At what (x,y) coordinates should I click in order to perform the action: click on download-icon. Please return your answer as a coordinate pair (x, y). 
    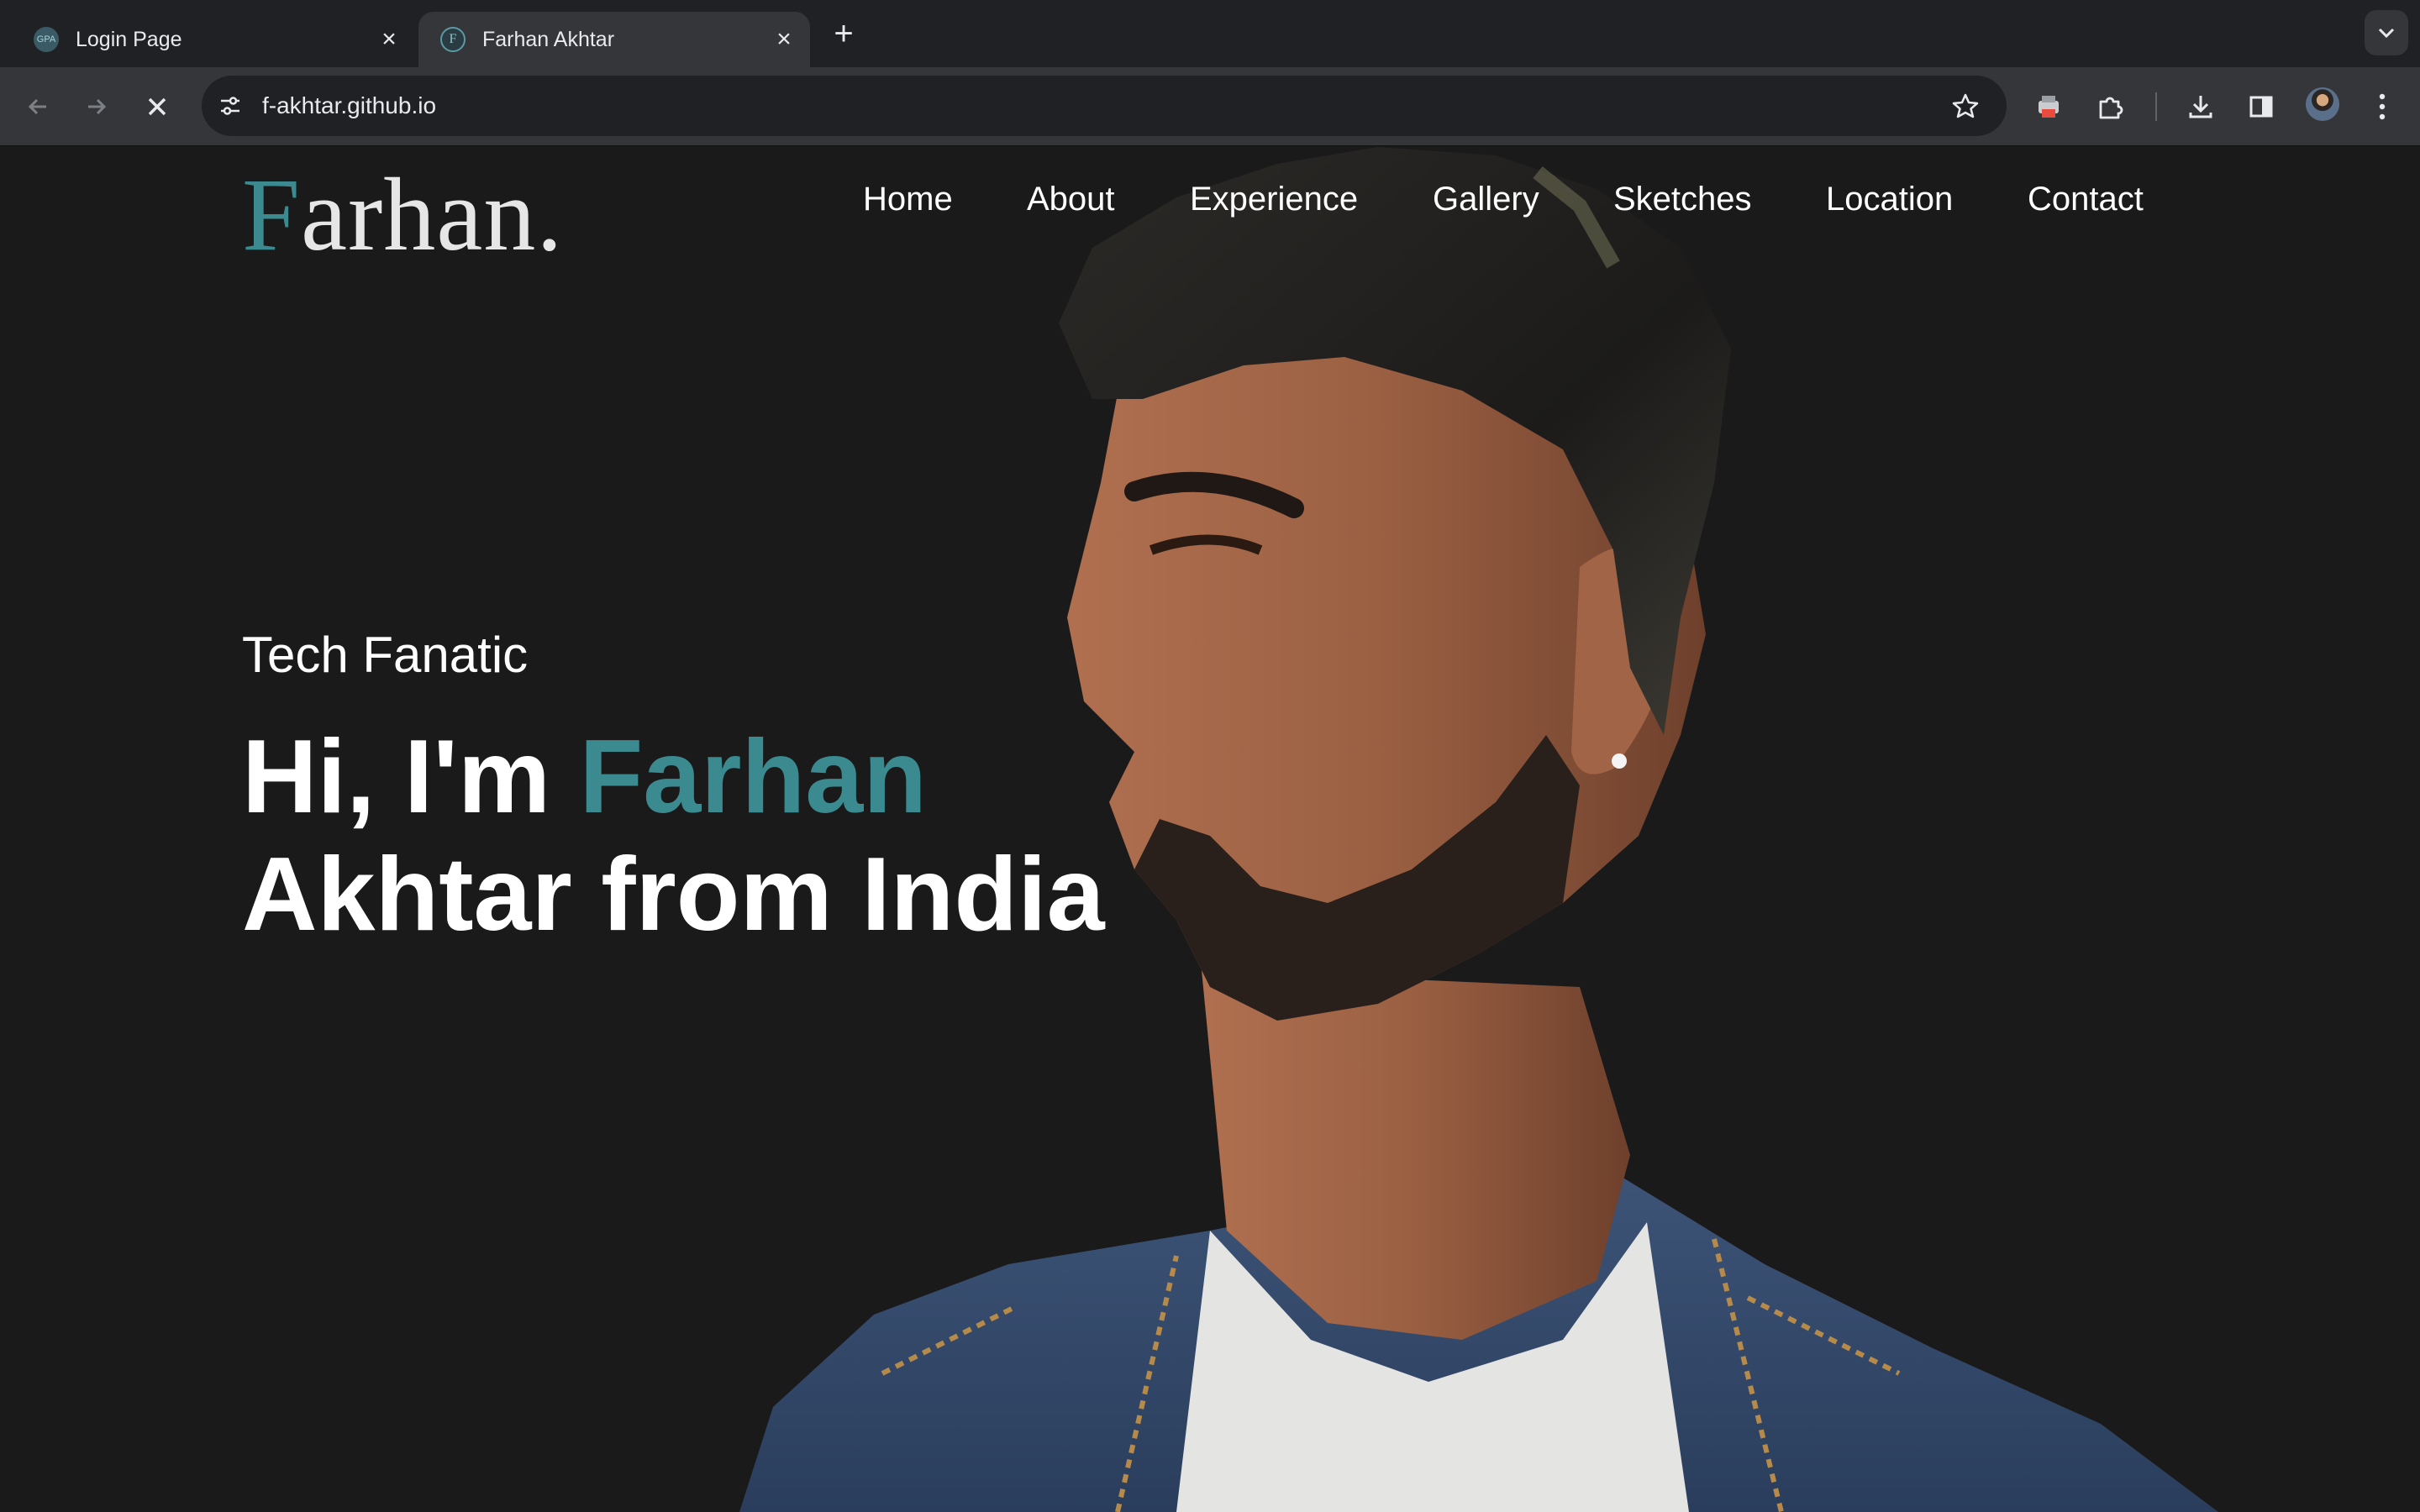
    Looking at the image, I should click on (2201, 107).